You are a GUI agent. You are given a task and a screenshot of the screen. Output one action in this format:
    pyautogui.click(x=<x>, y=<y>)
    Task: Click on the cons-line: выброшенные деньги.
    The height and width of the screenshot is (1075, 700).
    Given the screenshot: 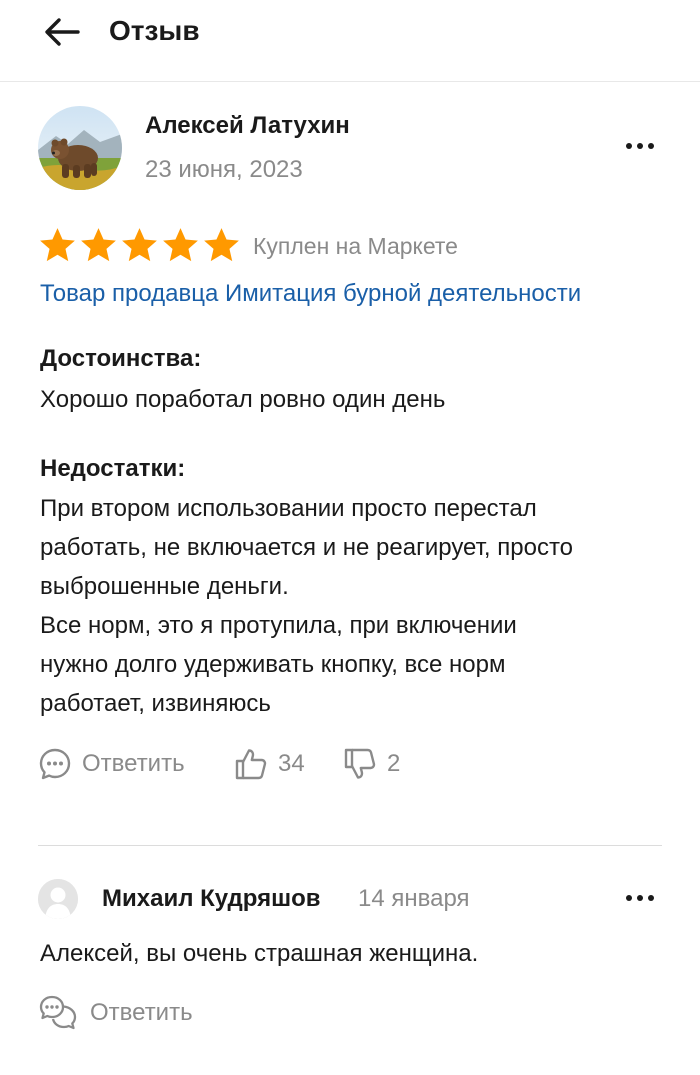 What is the action you would take?
    pyautogui.click(x=164, y=586)
    